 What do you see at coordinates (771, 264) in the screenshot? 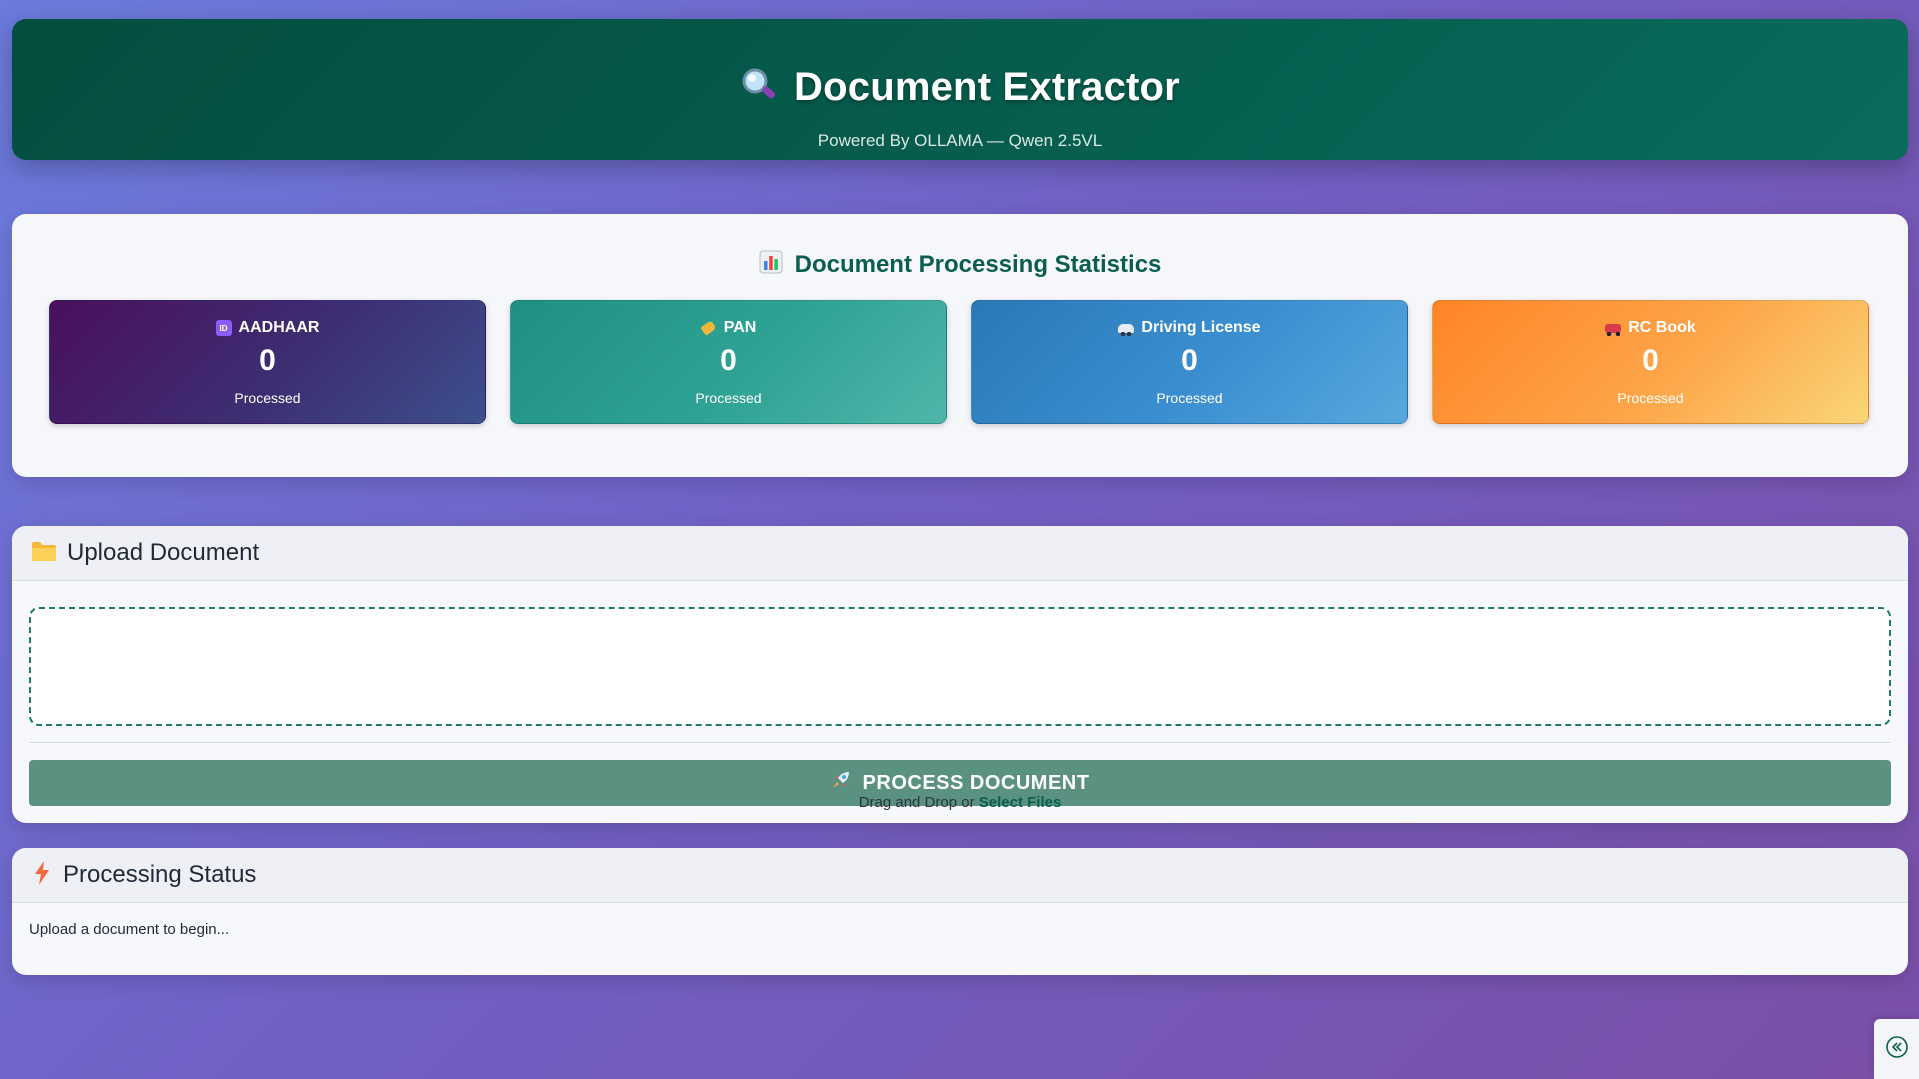
I see `bar-chart-icon` at bounding box center [771, 264].